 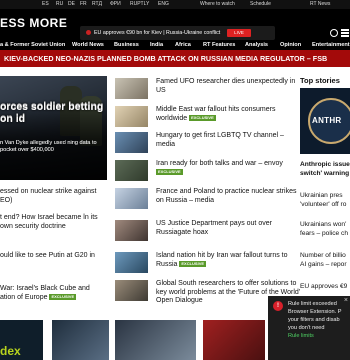 I want to click on top-story-title-line2: switch' warning, so click(x=325, y=173).